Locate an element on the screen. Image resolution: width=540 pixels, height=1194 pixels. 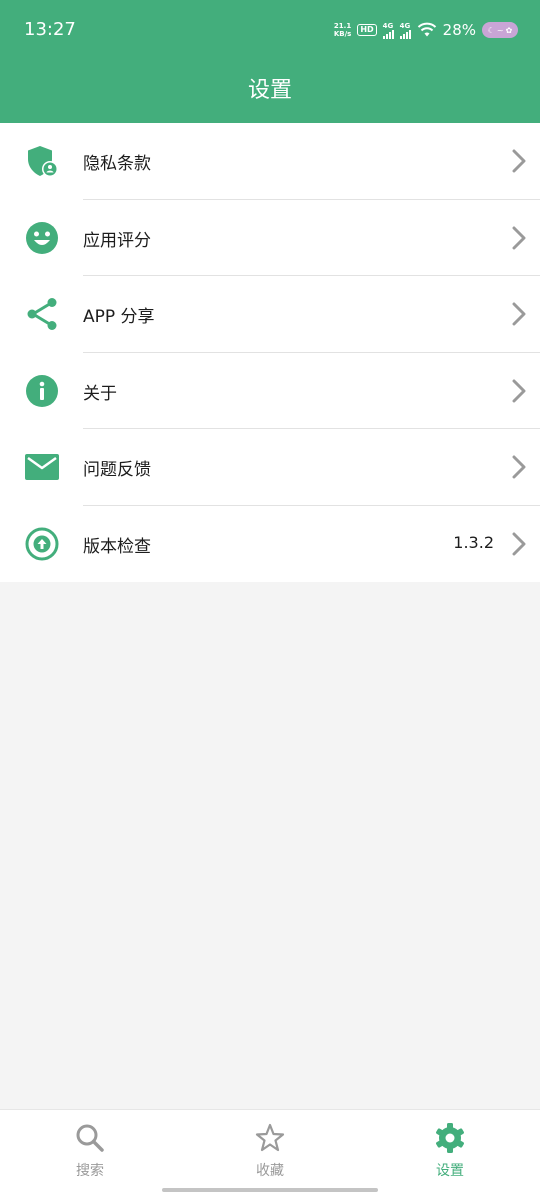
tab-label: 搜索 is located at coordinates (90, 1171).